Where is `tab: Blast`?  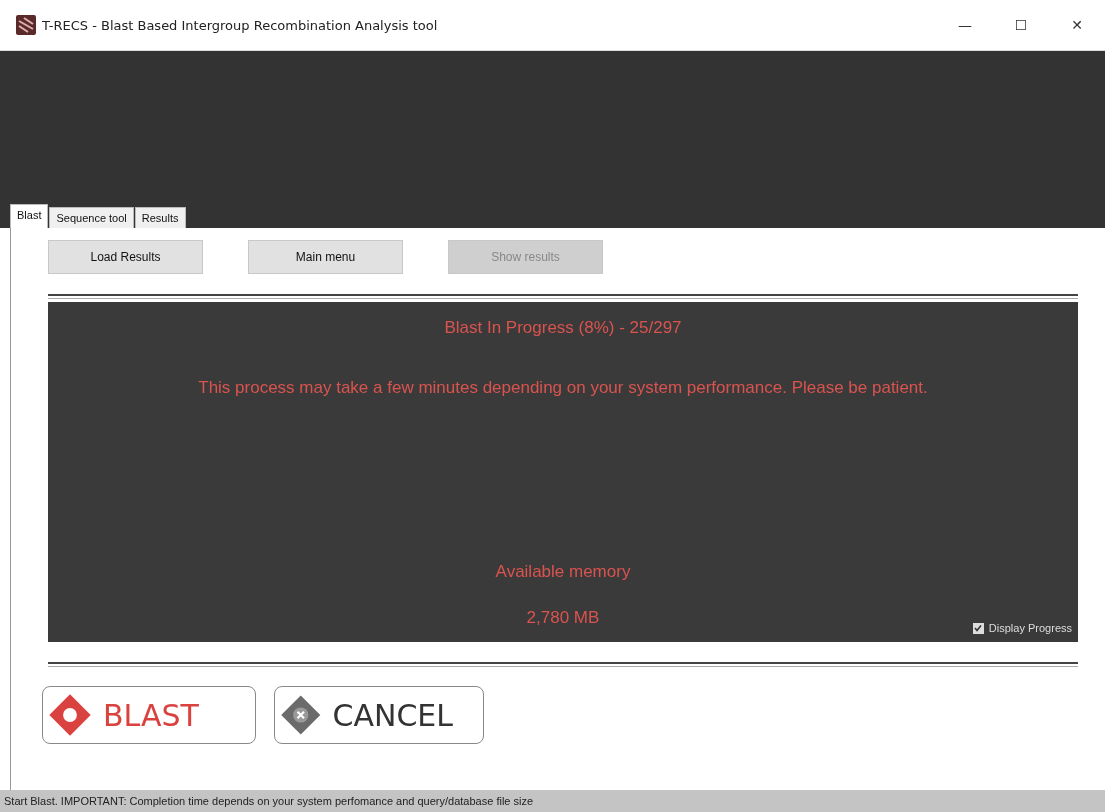
tab: Blast is located at coordinates (29, 216).